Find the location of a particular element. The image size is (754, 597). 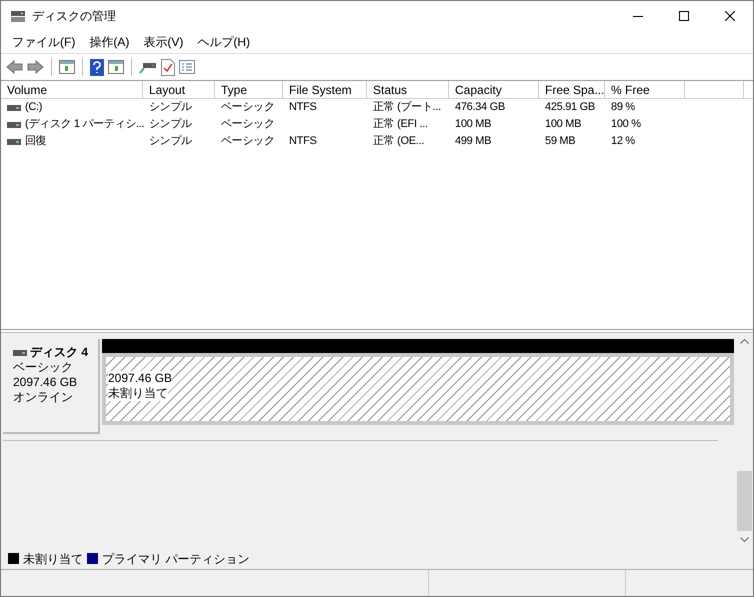

table-cell-text: 59 MB is located at coordinates (560, 142).